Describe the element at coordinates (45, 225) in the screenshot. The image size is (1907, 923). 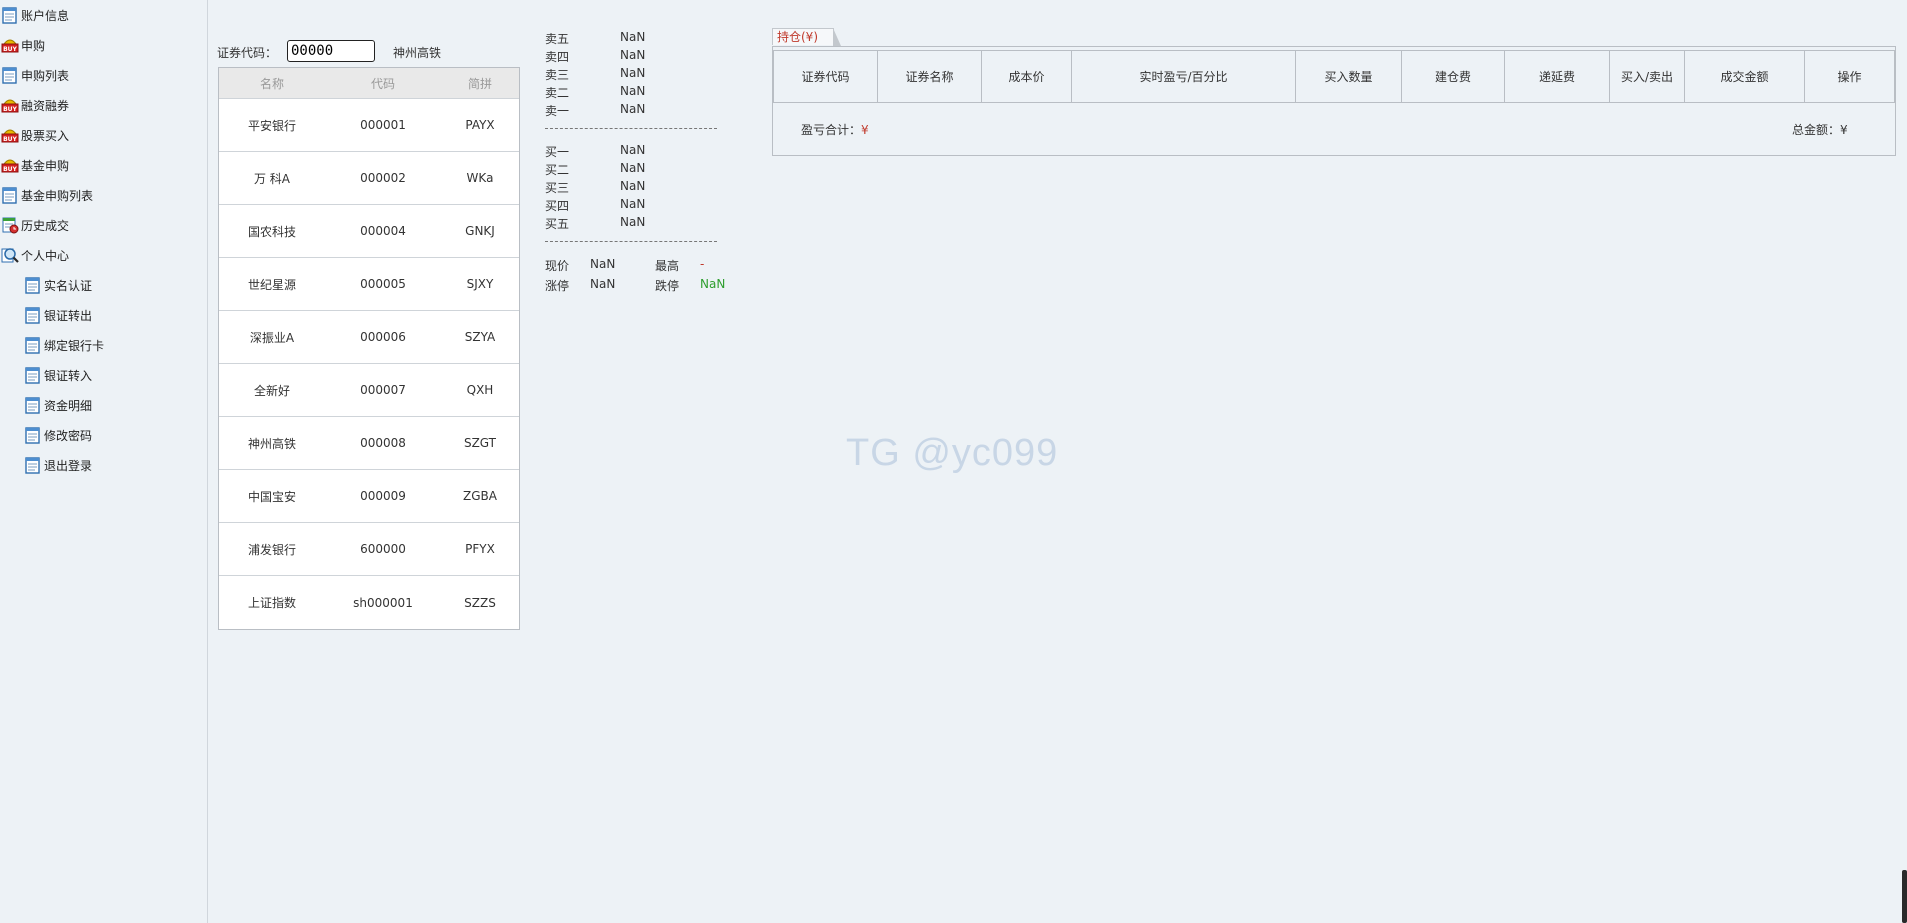
I see `sidebar-item-label: 历史成交` at that location.